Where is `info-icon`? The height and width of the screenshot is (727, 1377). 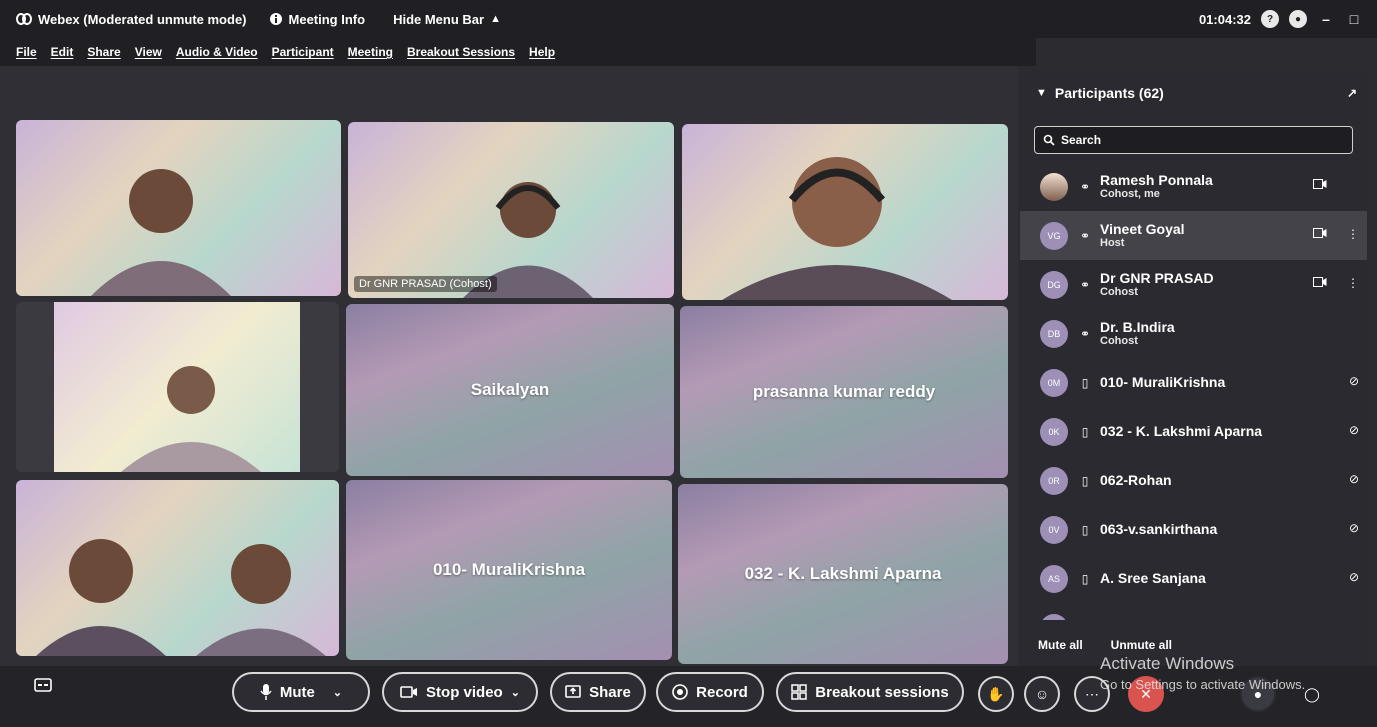
info-icon is located at coordinates (275, 19).